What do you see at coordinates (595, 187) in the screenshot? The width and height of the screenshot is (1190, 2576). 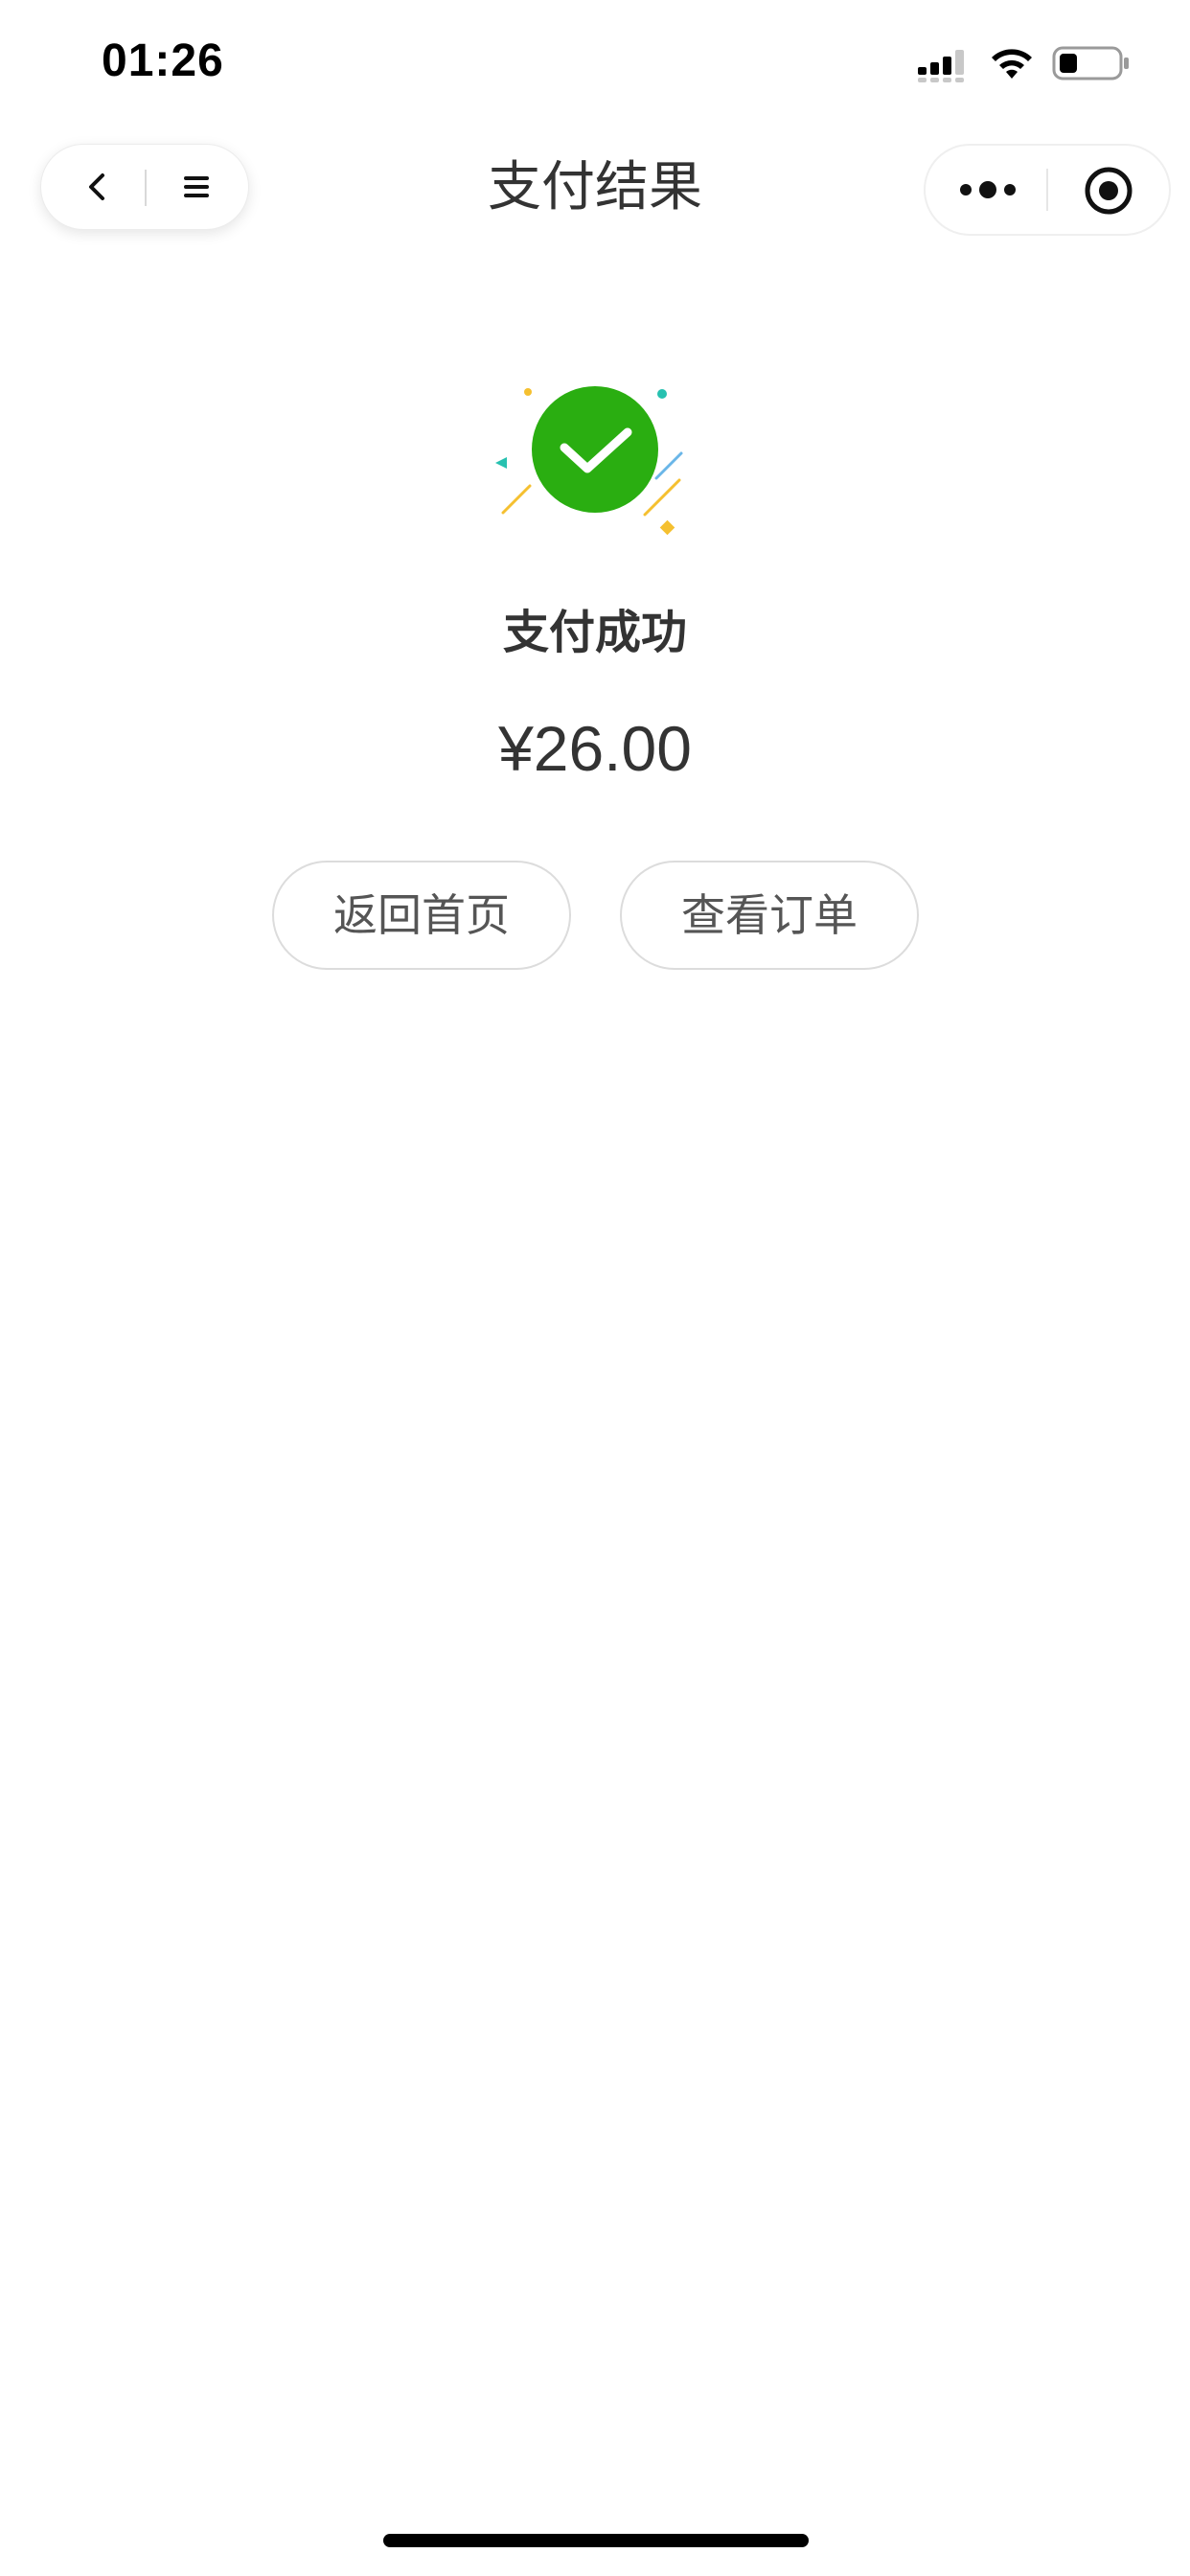 I see `page-title: 支付结果` at bounding box center [595, 187].